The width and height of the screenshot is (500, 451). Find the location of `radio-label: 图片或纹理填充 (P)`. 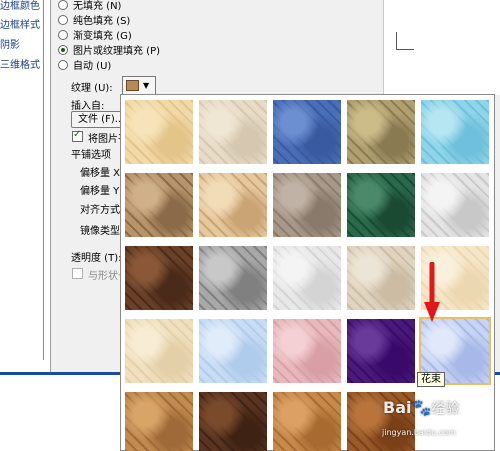

radio-label: 图片或纹理填充 (P) is located at coordinates (117, 51).